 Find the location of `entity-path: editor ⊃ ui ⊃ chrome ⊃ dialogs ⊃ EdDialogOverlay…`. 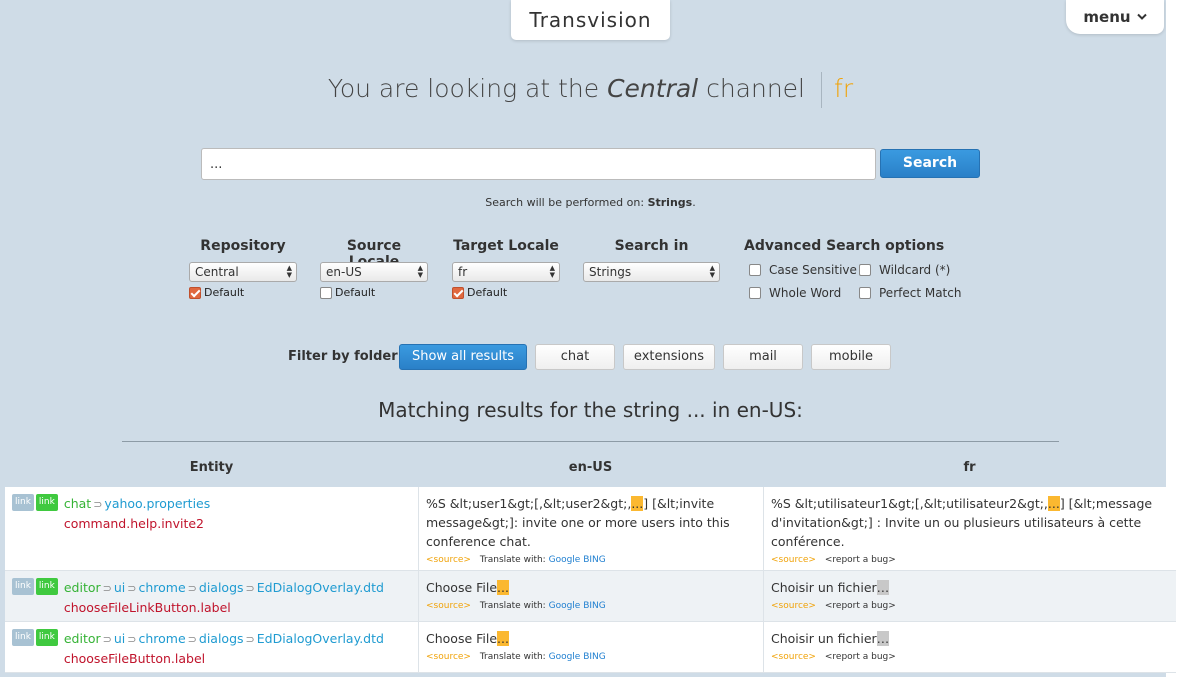

entity-path: editor ⊃ ui ⊃ chrome ⊃ dialogs ⊃ EdDialogOverlay… is located at coordinates (224, 588).